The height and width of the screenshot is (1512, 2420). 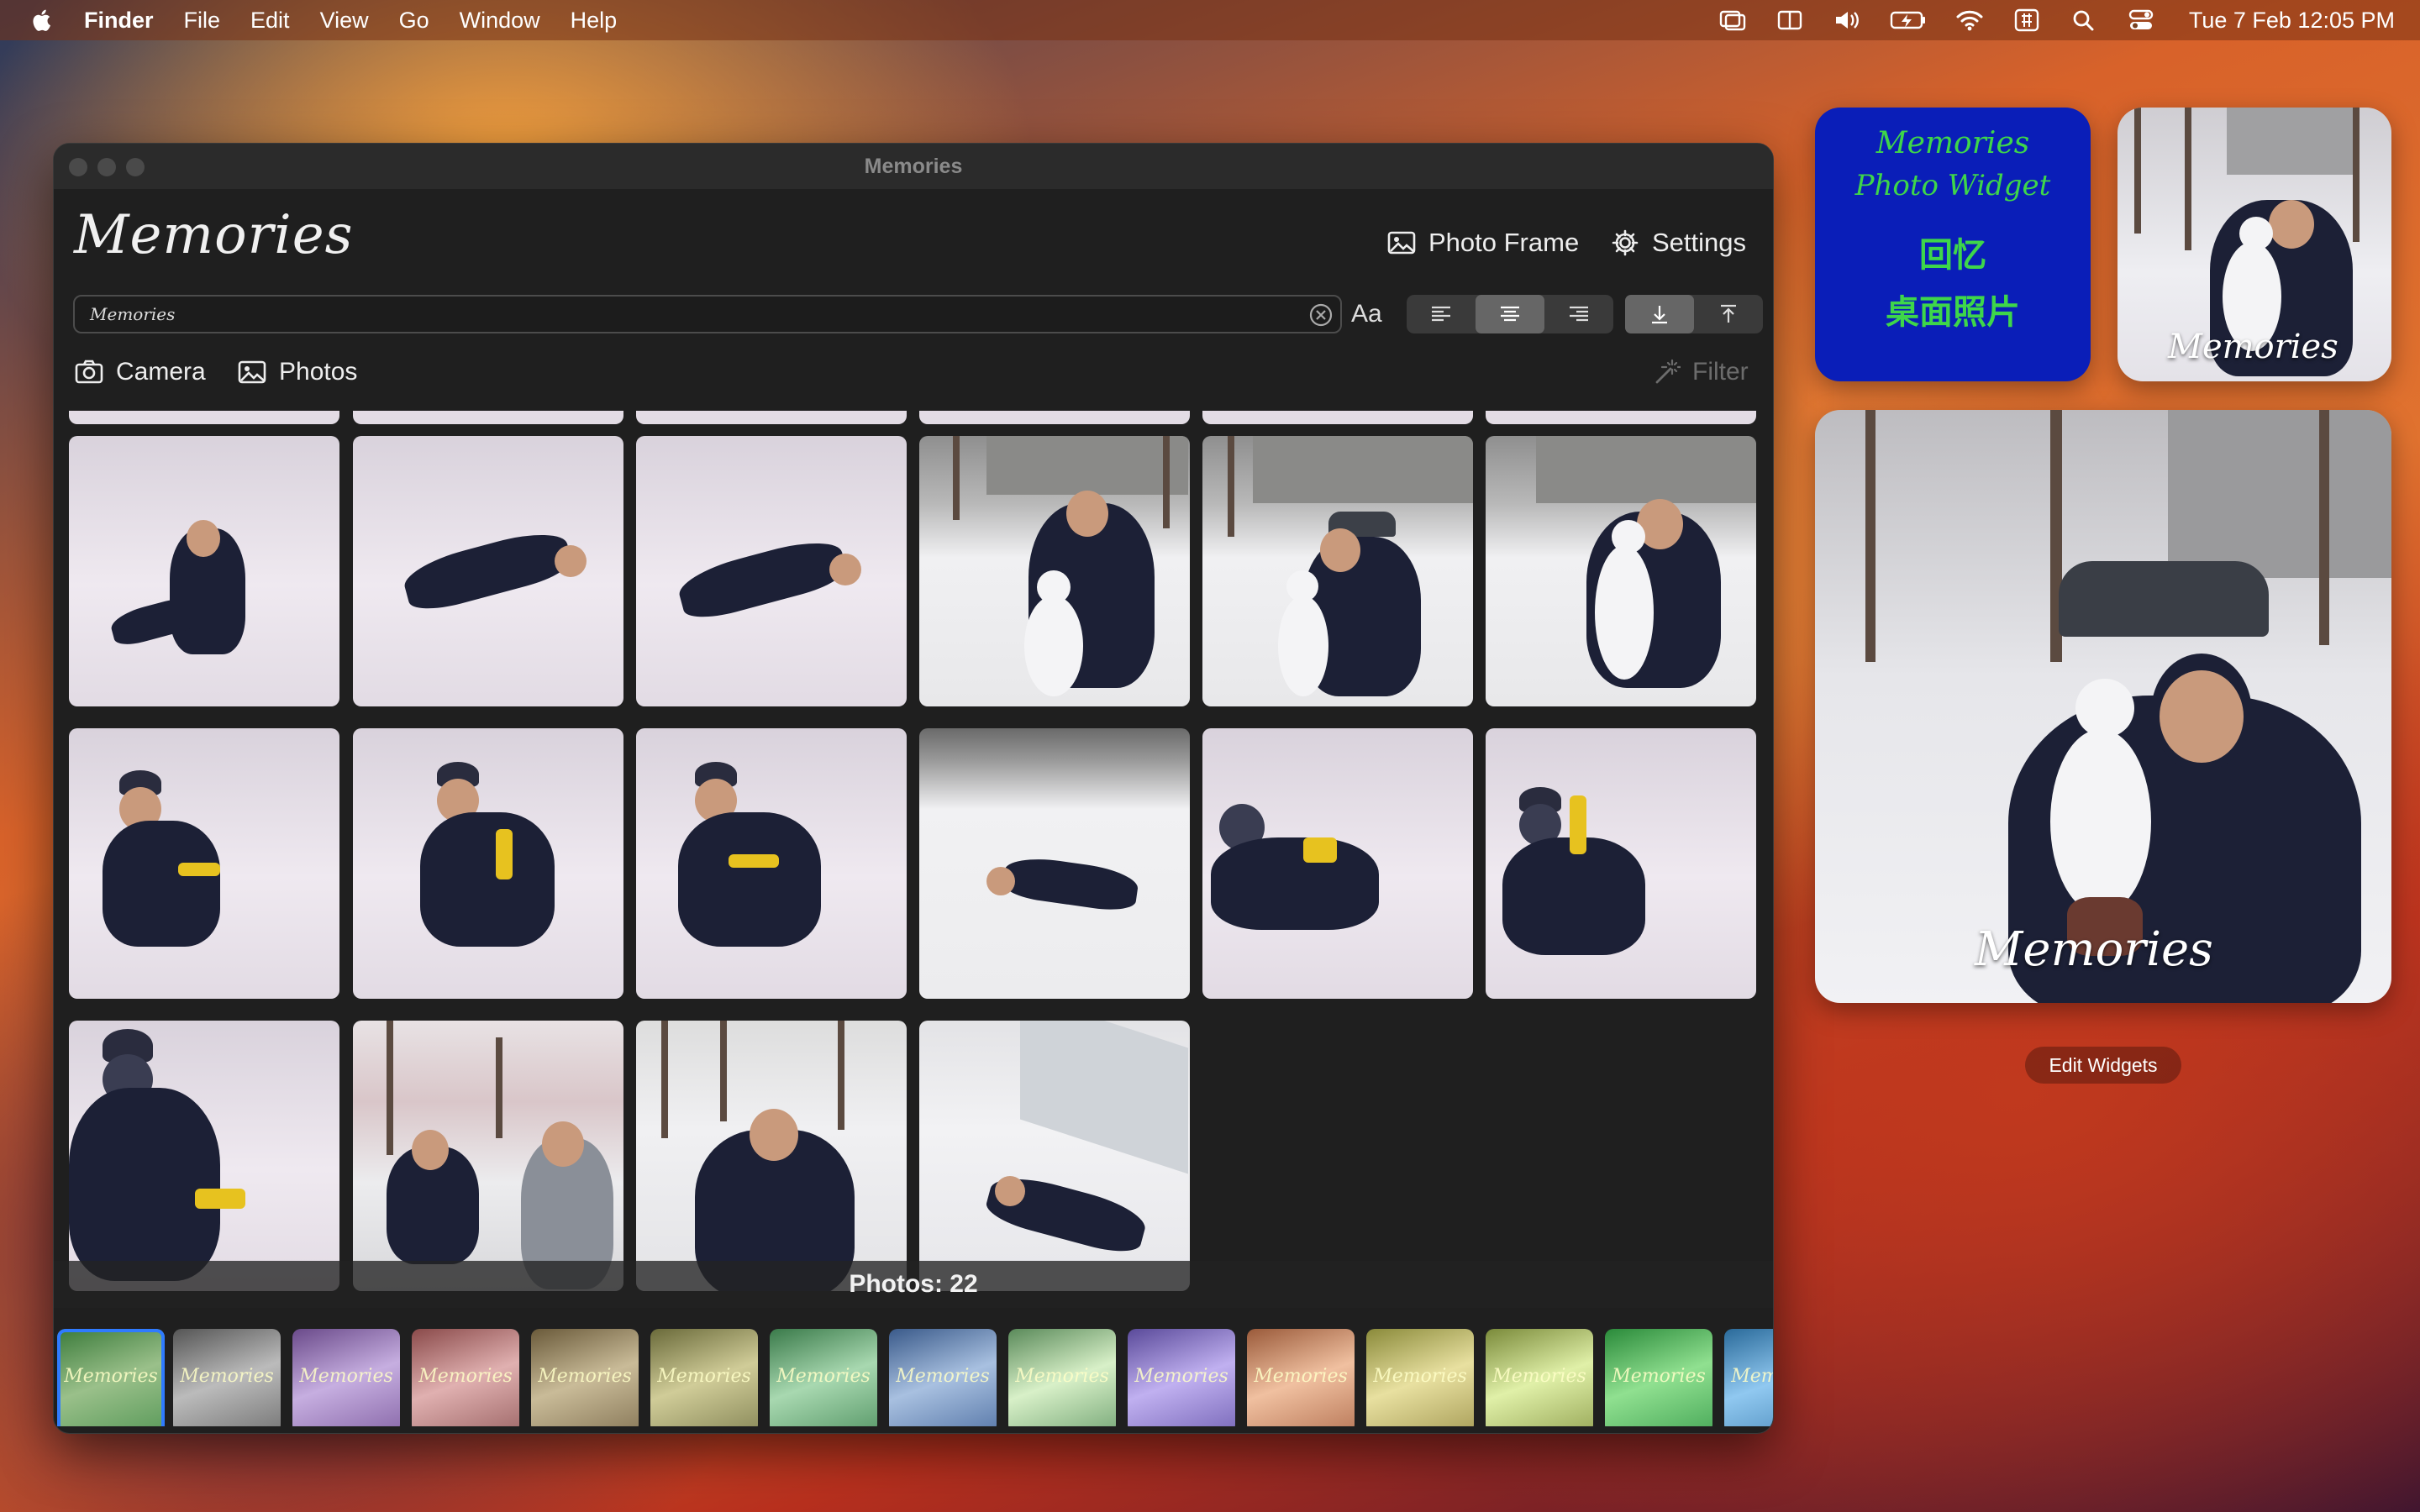 I want to click on volume-icon, so click(x=1847, y=20).